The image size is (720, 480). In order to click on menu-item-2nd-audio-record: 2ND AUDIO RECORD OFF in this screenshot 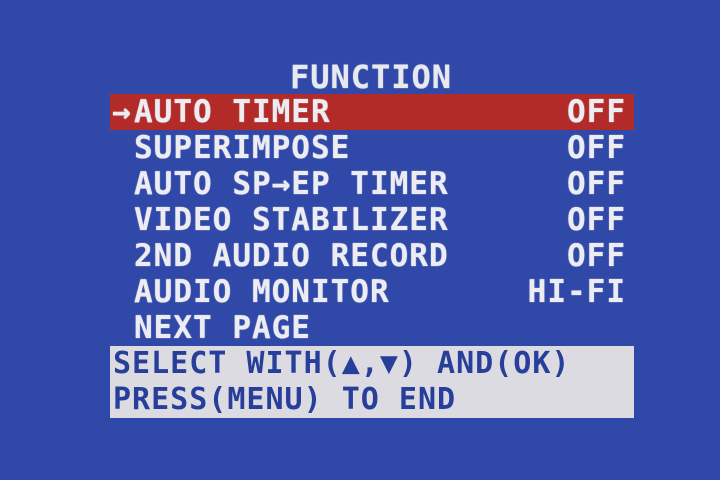, I will do `click(372, 256)`.